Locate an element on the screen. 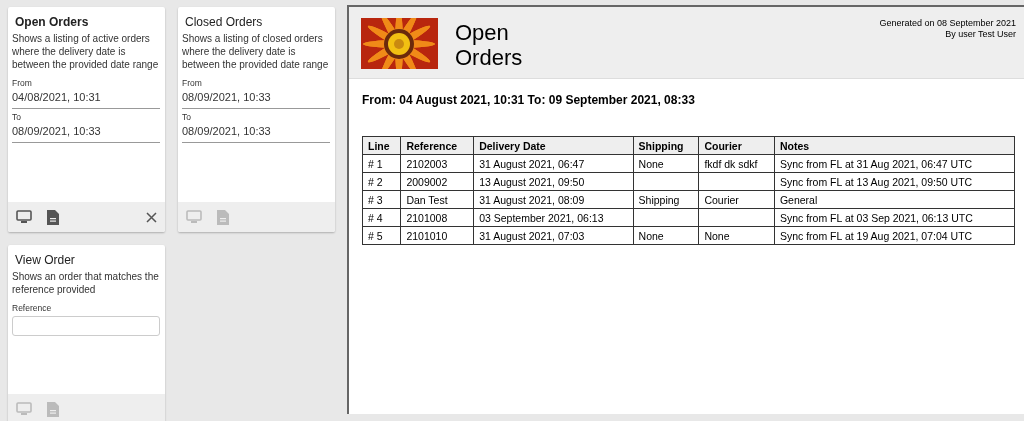  card-title: View Order is located at coordinates (45, 260).